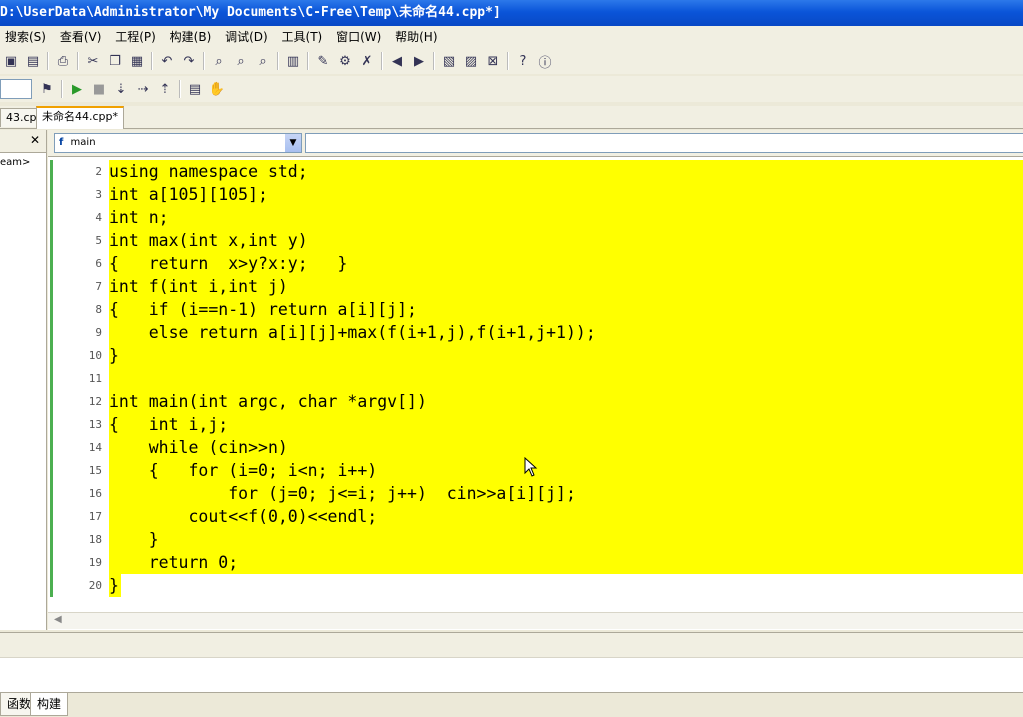 The height and width of the screenshot is (717, 1023). I want to click on code-text: { if (i==n-1) return a[i][j];, so click(566, 309).